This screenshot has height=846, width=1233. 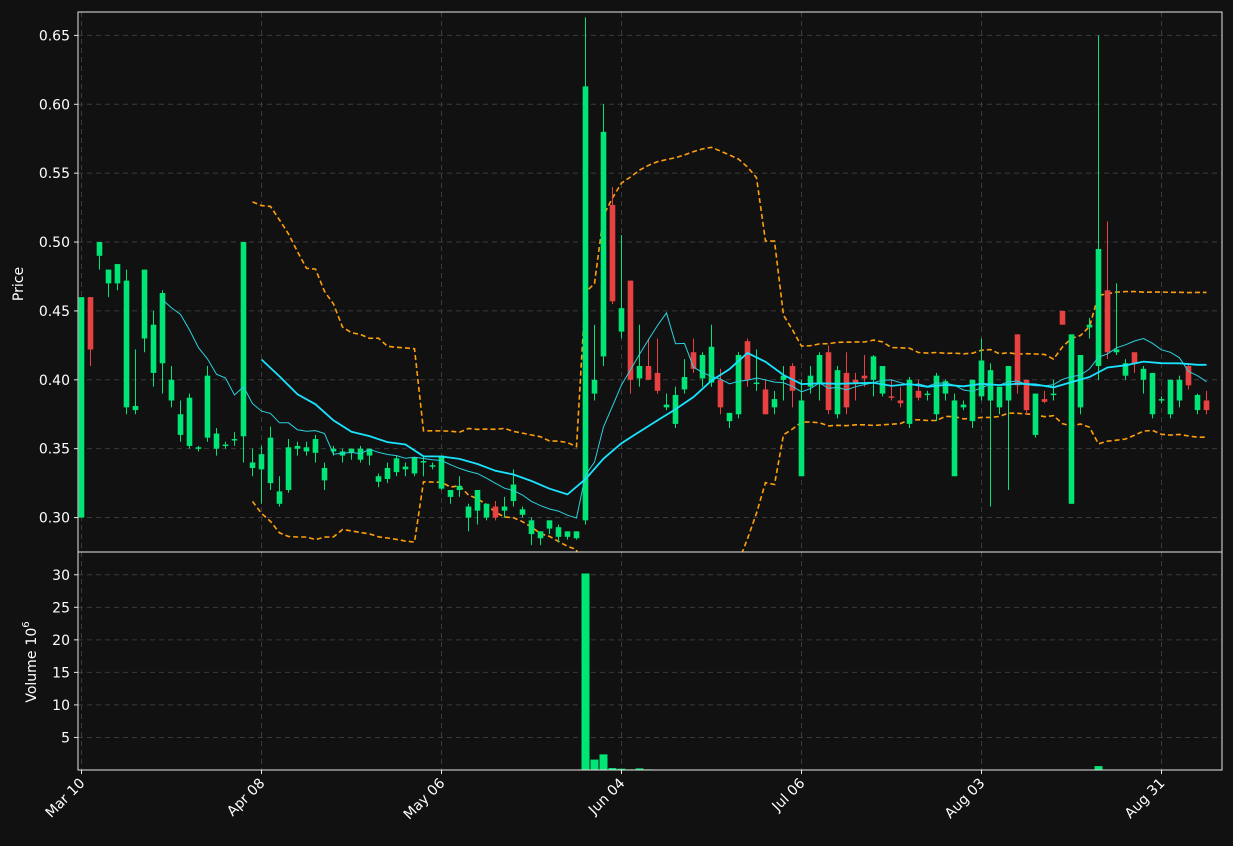 I want to click on volume-axis-label: Volume 106, so click(x=30, y=661).